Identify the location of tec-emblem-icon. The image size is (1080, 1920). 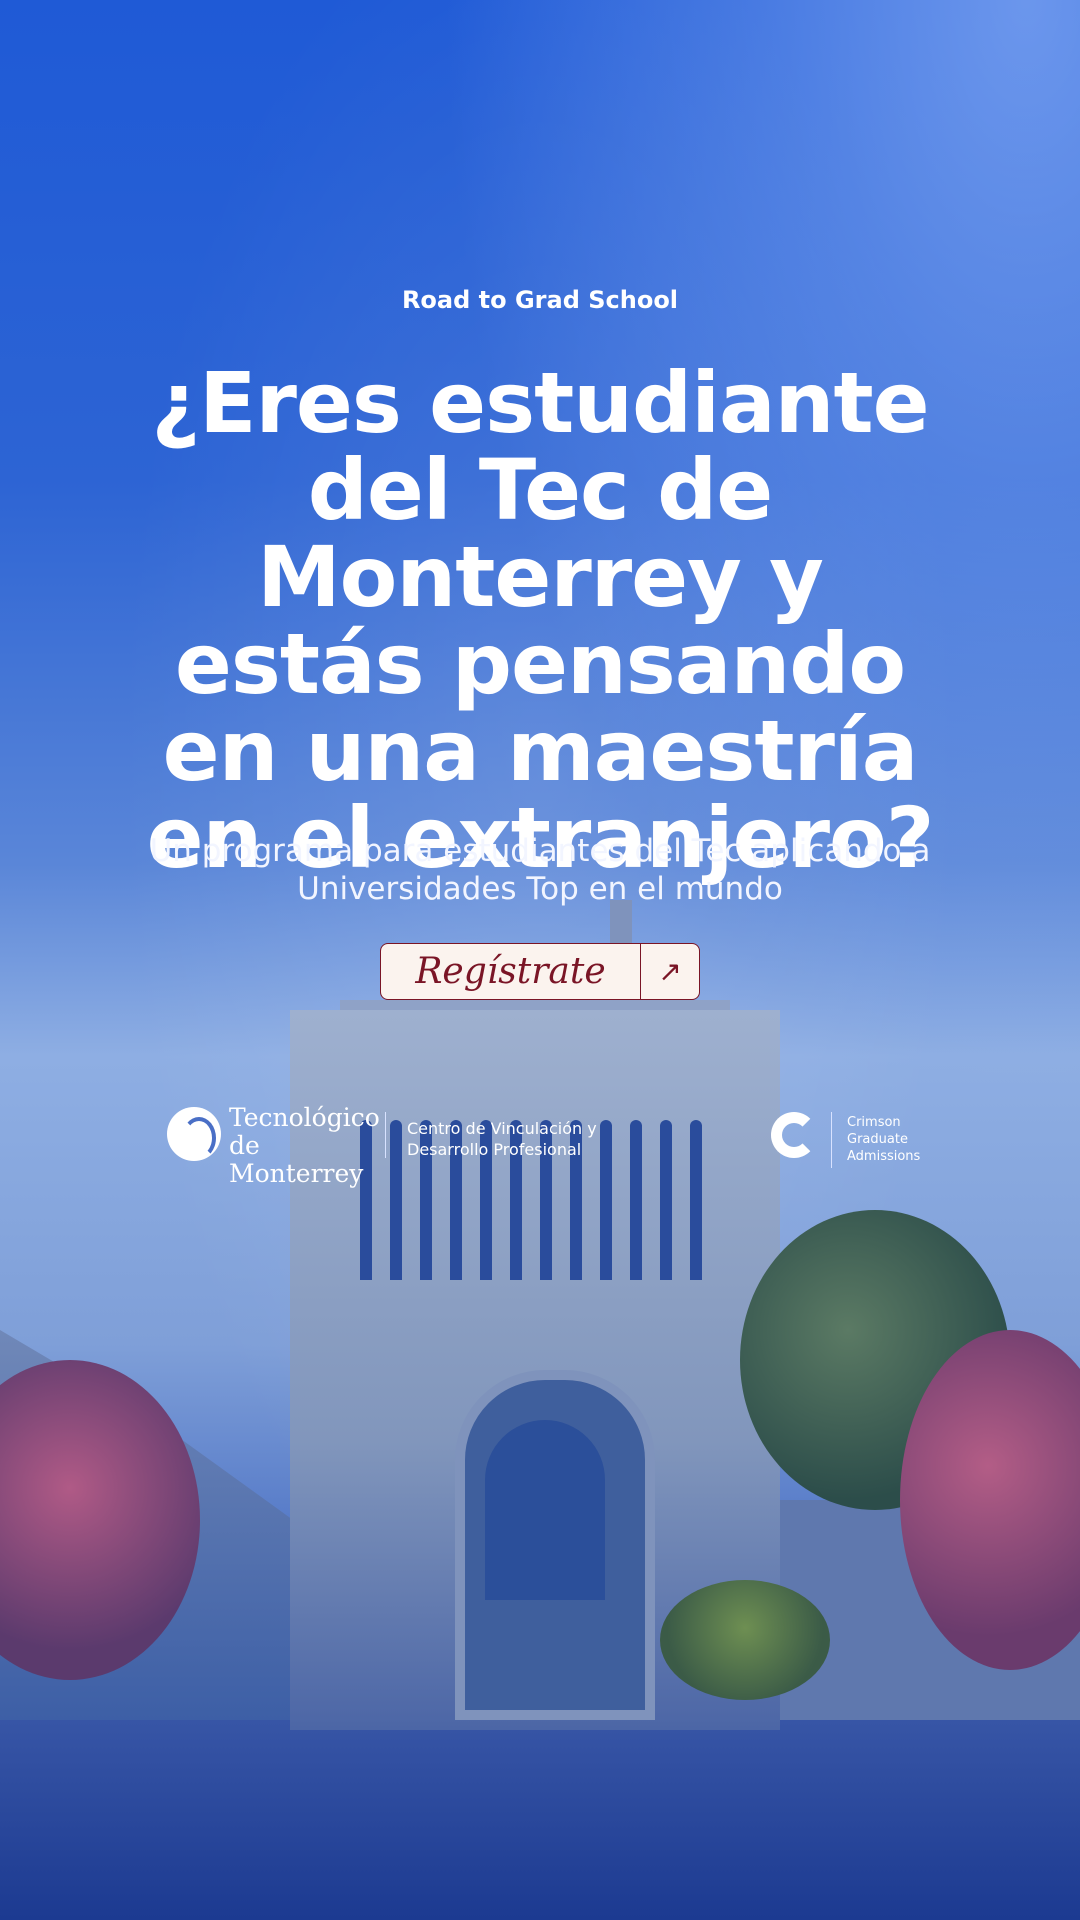
(194, 1134).